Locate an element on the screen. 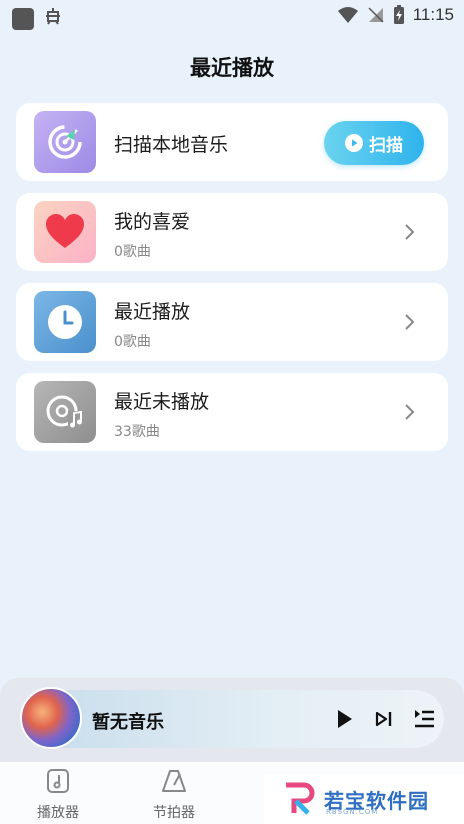 The width and height of the screenshot is (464, 824). status-right: 11:15 is located at coordinates (395, 15).